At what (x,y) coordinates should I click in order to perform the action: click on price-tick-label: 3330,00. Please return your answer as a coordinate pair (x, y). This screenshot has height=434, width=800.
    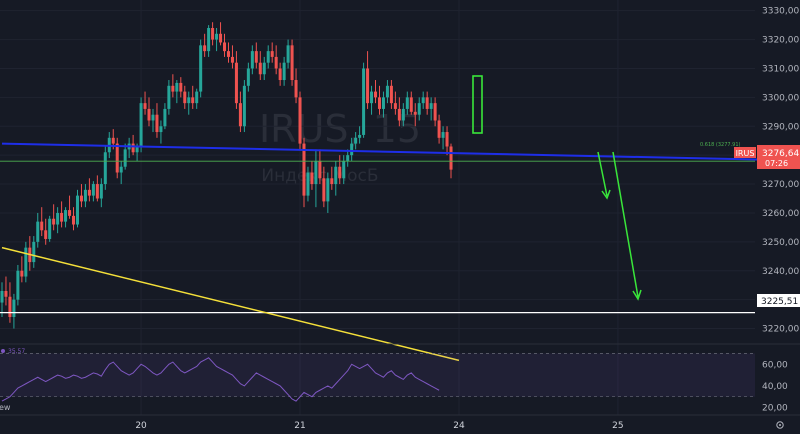
    Looking at the image, I should click on (780, 12).